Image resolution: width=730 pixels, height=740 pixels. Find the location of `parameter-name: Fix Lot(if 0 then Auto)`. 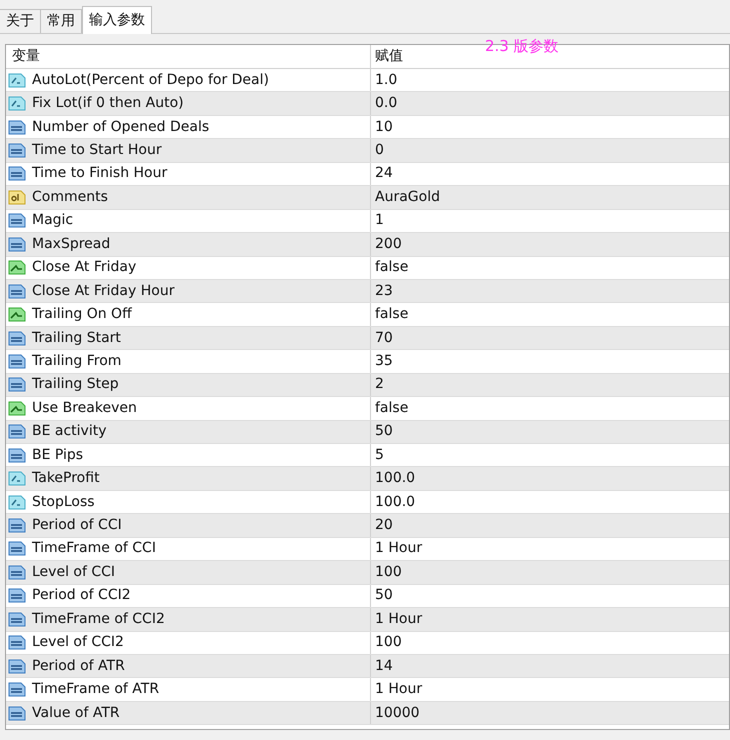

parameter-name: Fix Lot(if 0 then Auto) is located at coordinates (108, 104).